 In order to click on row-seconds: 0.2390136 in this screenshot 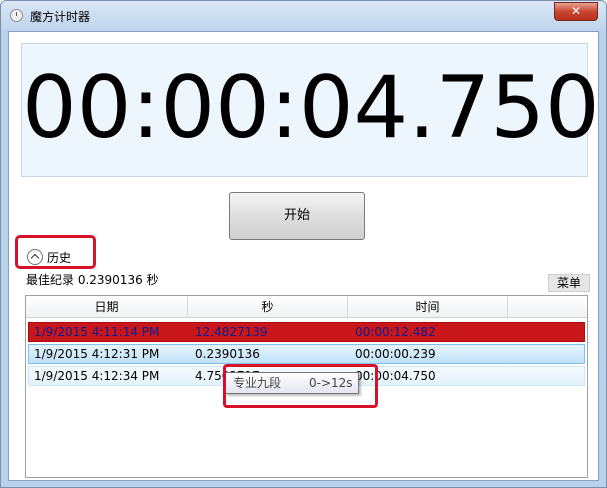, I will do `click(227, 354)`.